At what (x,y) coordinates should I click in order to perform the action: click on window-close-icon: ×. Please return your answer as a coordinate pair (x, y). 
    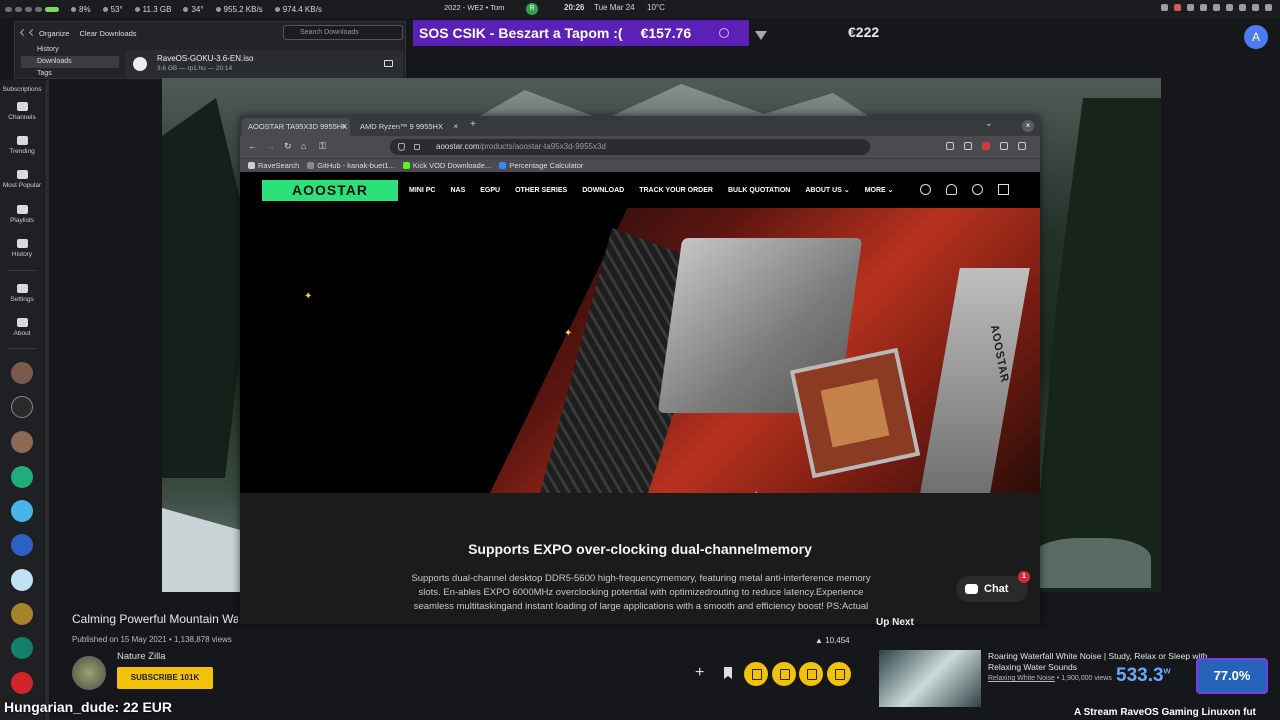
    Looking at the image, I should click on (1028, 126).